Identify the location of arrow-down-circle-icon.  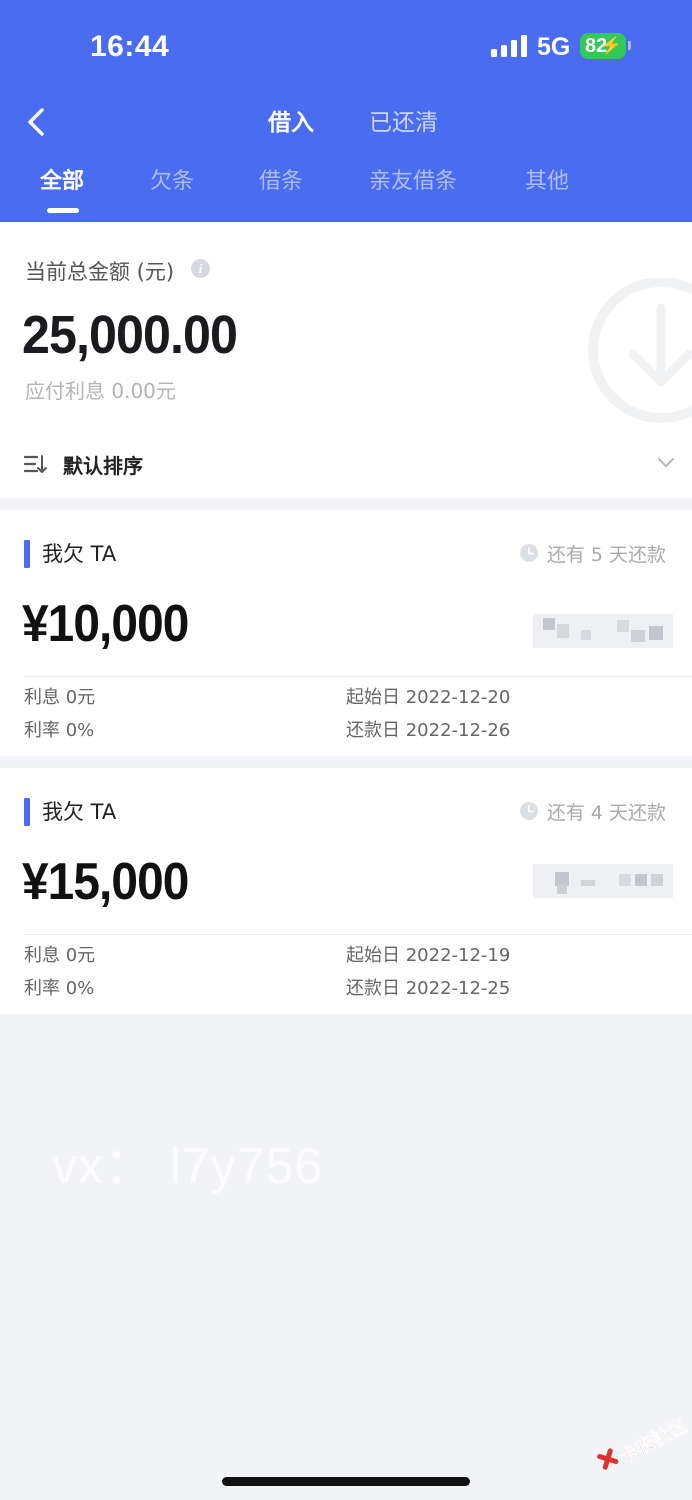
(640, 350).